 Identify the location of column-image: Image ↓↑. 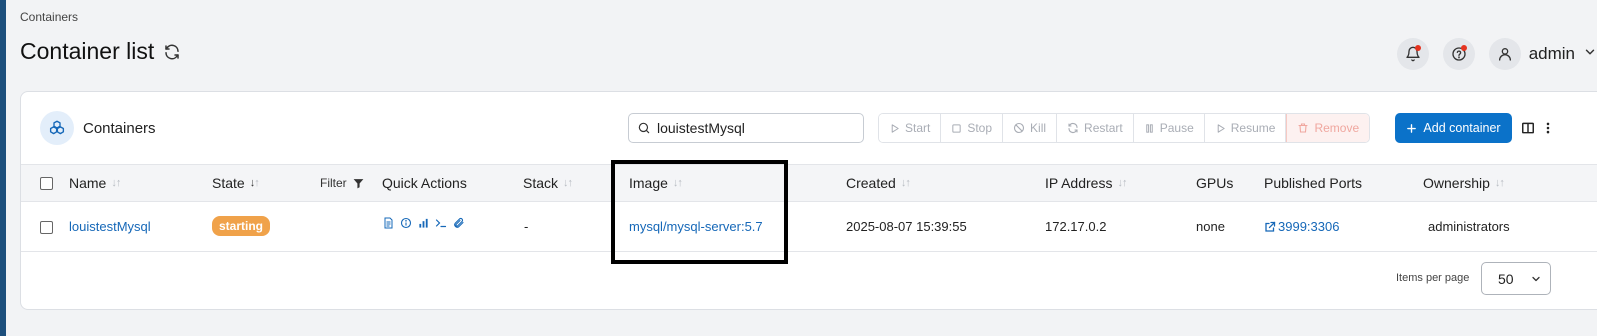
(656, 183).